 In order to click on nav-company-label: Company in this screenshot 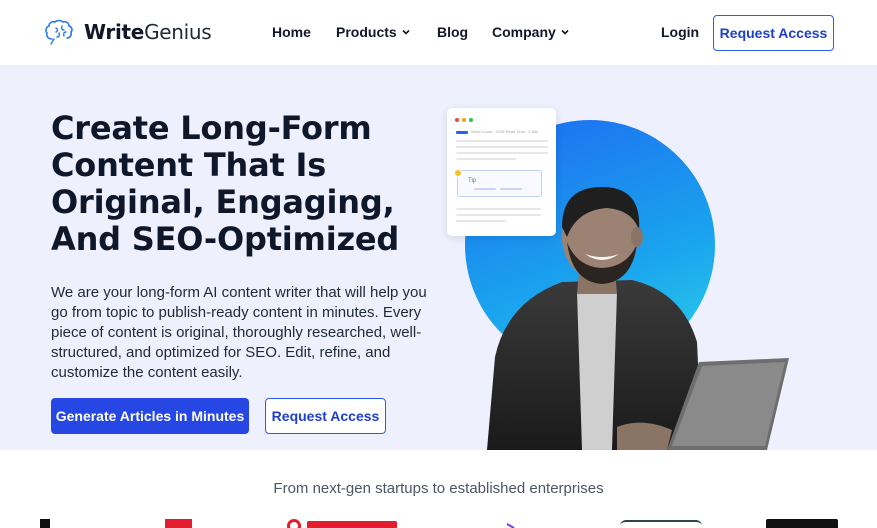, I will do `click(524, 32)`.